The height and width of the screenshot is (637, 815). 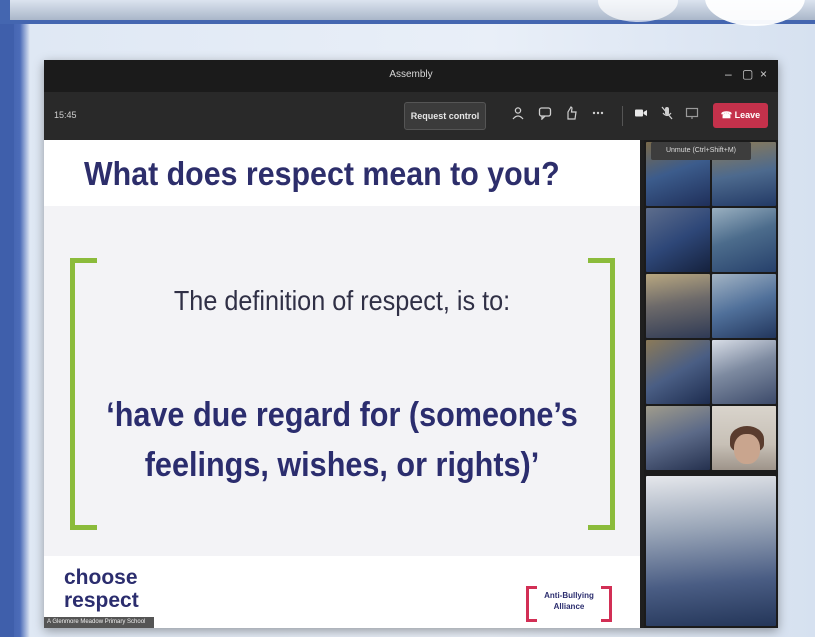 What do you see at coordinates (692, 115) in the screenshot?
I see `share-icon` at bounding box center [692, 115].